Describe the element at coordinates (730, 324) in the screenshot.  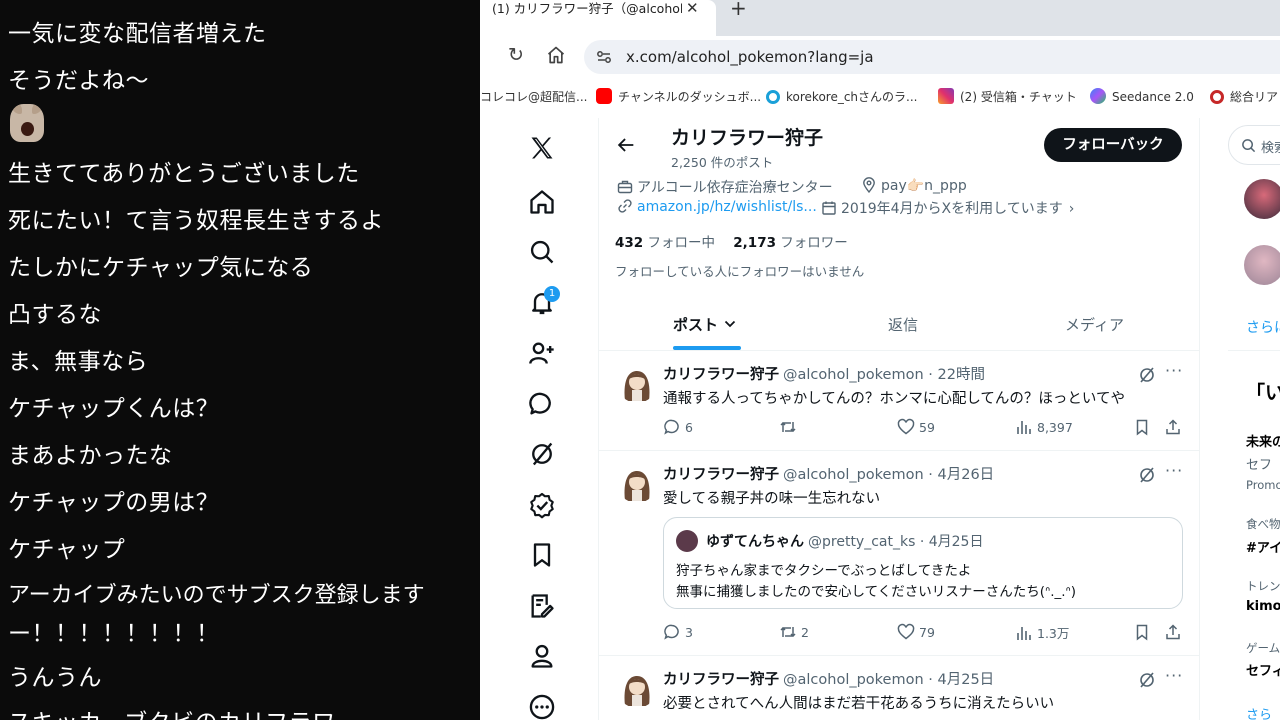
I see `chevron-down-icon` at that location.